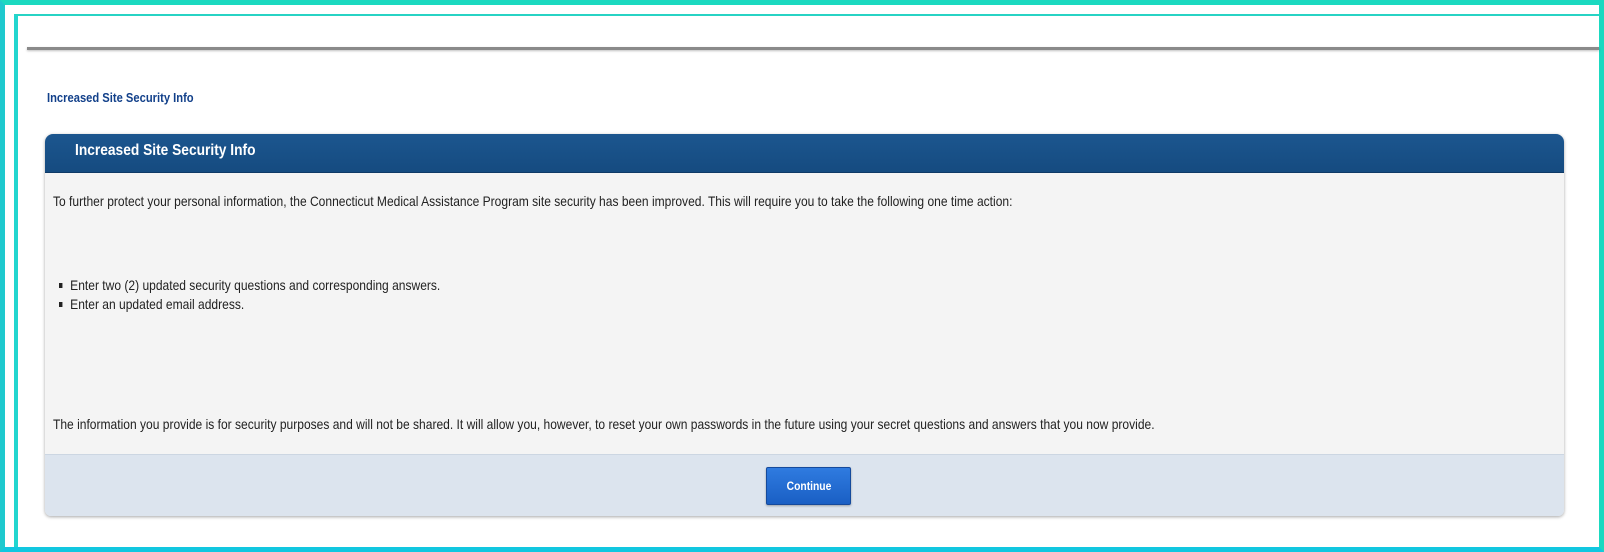  What do you see at coordinates (249, 304) in the screenshot?
I see `list-item: Enter an updated email address.` at bounding box center [249, 304].